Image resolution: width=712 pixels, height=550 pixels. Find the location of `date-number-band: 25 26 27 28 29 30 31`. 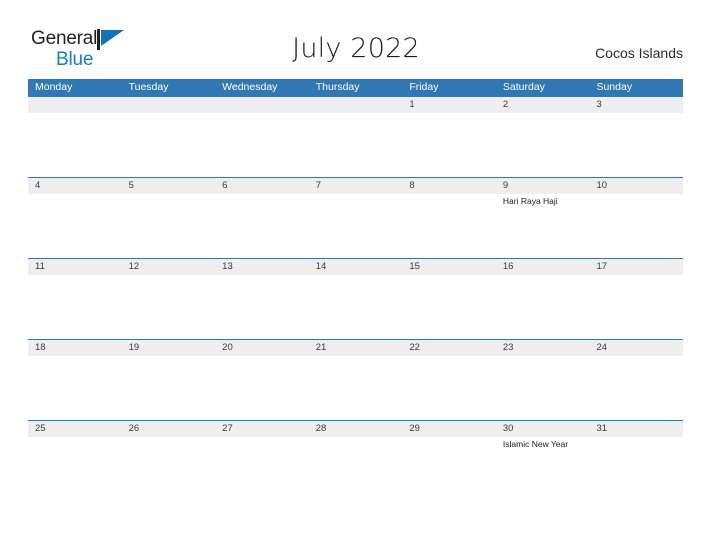

date-number-band: 25 26 27 28 29 30 31 is located at coordinates (355, 429).